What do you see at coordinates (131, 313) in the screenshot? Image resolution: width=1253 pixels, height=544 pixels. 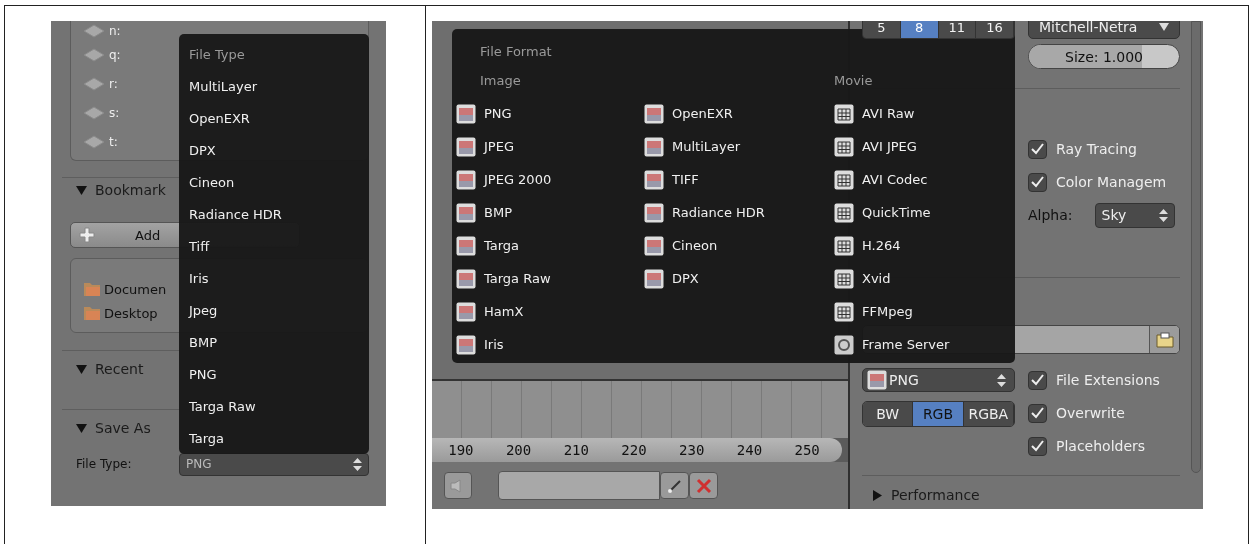 I see `bookmark-item: Desktop` at bounding box center [131, 313].